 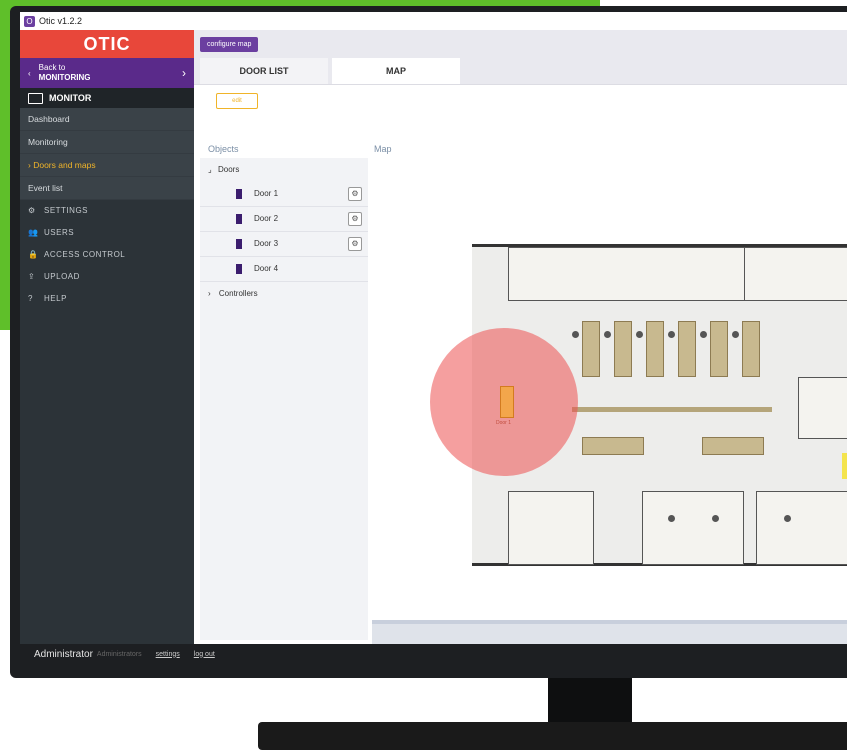 I want to click on tab-bar: DOOR LIST MAP, so click(x=520, y=70).